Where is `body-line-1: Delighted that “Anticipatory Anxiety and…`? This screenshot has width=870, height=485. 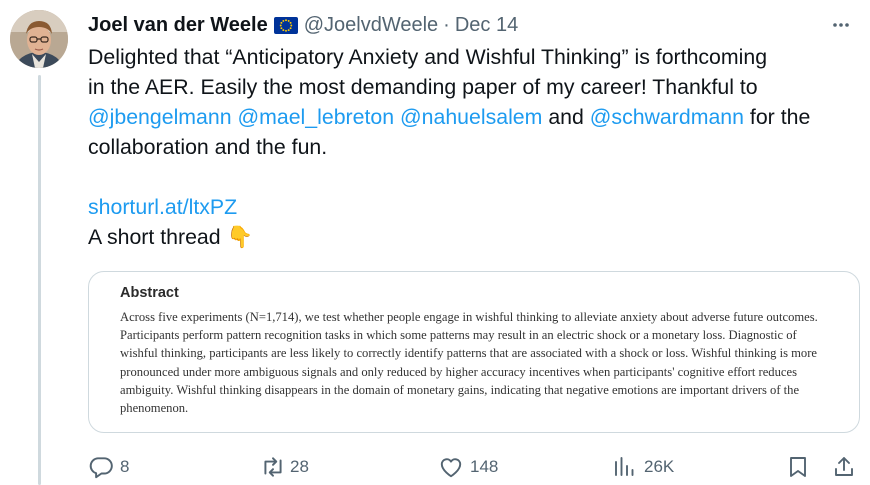
body-line-1: Delighted that “Anticipatory Anxiety and… is located at coordinates (428, 57).